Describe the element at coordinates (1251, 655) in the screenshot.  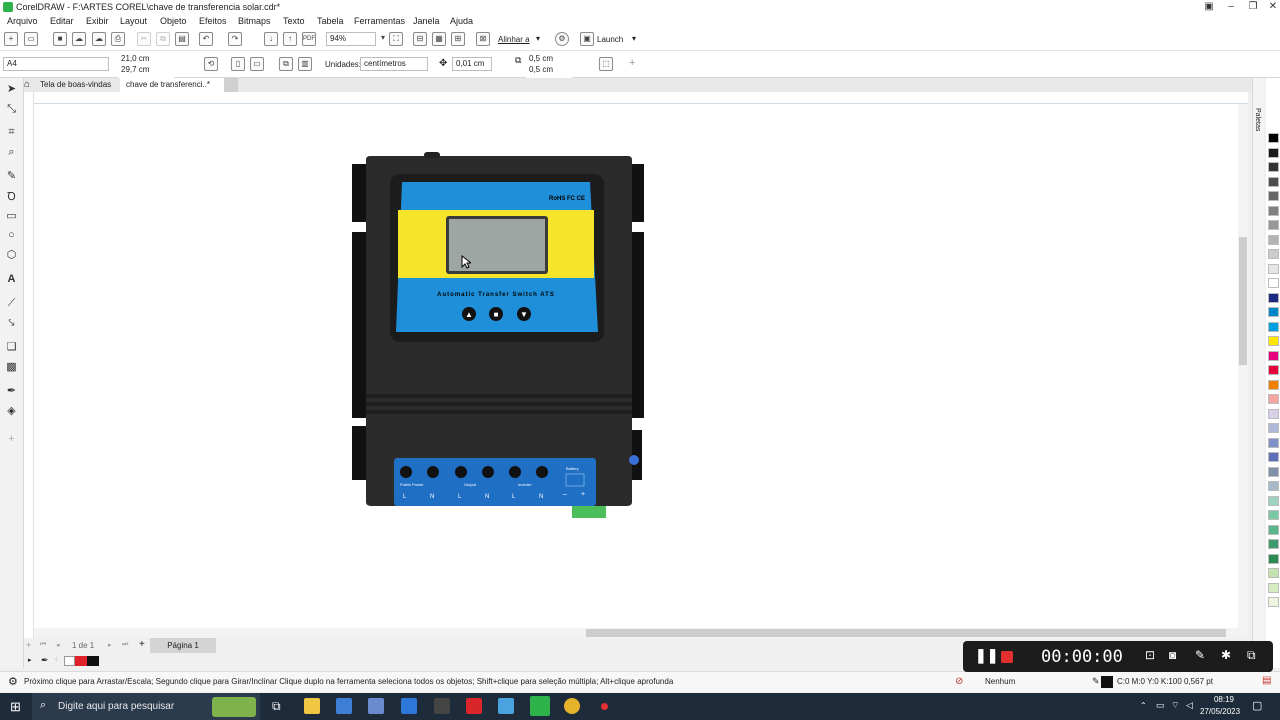
I see `minimize-recorder-icon: ⧉` at that location.